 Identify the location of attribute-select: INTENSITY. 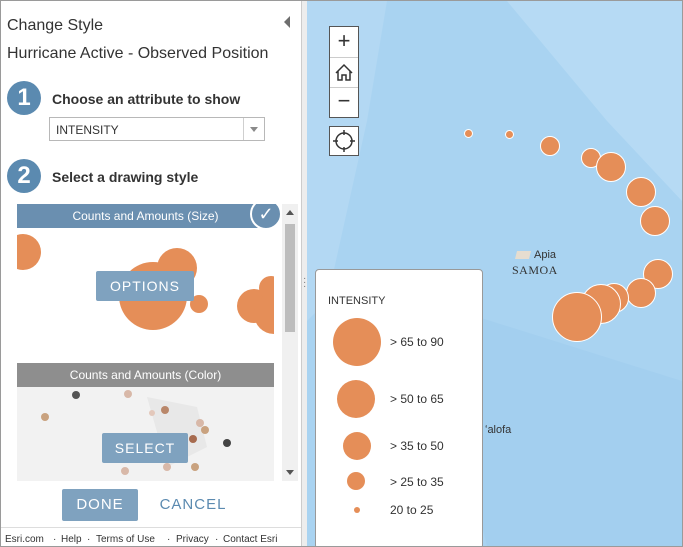
(157, 129).